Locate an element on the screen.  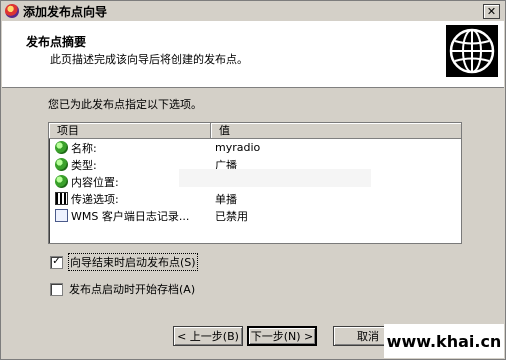
checkbox-label-text: 向导结束时启动发布点 is located at coordinates (125, 262).